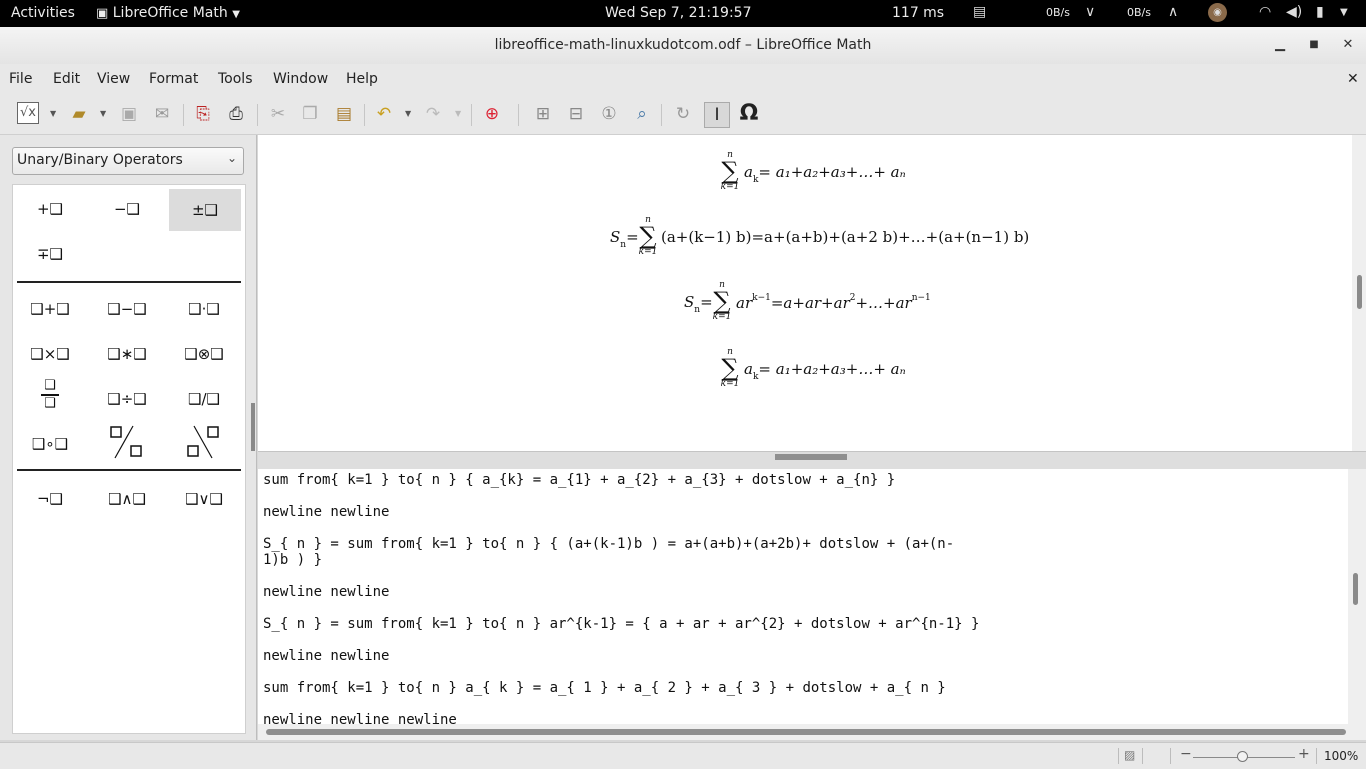 Image resolution: width=1366 pixels, height=769 pixels. I want to click on redo-icon: ↷, so click(433, 114).